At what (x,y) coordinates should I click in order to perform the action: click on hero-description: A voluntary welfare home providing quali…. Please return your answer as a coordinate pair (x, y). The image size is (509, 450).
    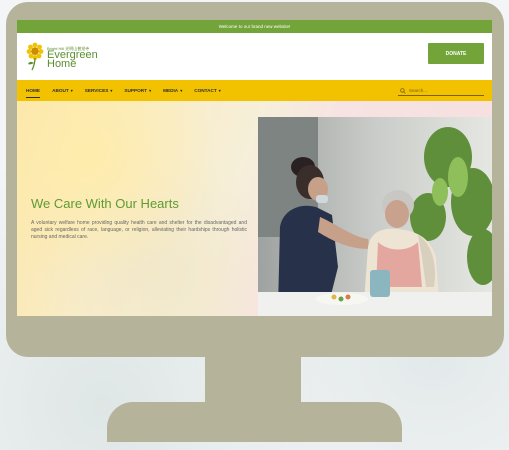
    Looking at the image, I should click on (139, 230).